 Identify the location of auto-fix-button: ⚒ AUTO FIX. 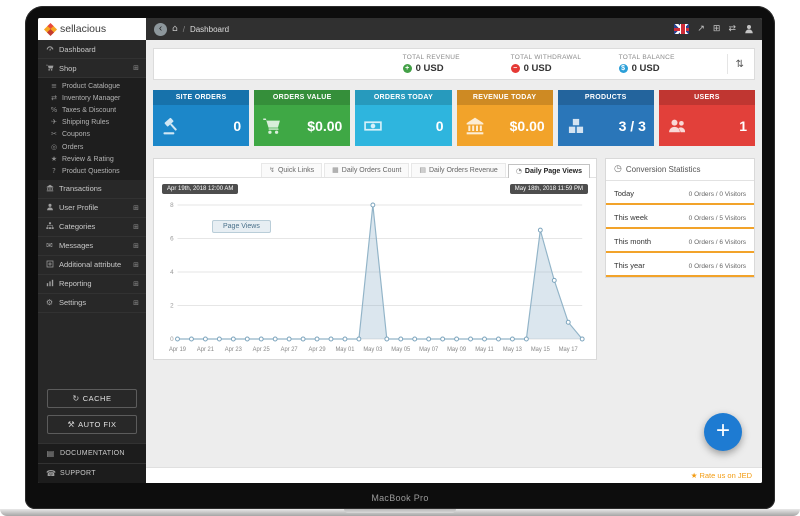
(92, 424).